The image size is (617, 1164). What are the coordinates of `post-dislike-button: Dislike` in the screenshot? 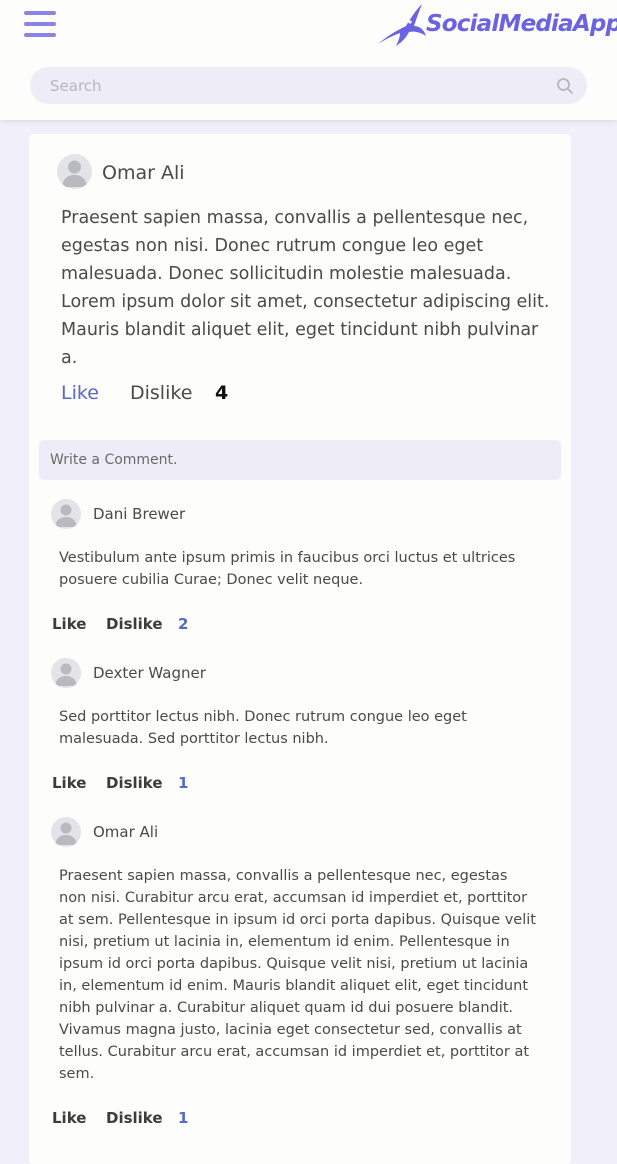 It's located at (161, 393).